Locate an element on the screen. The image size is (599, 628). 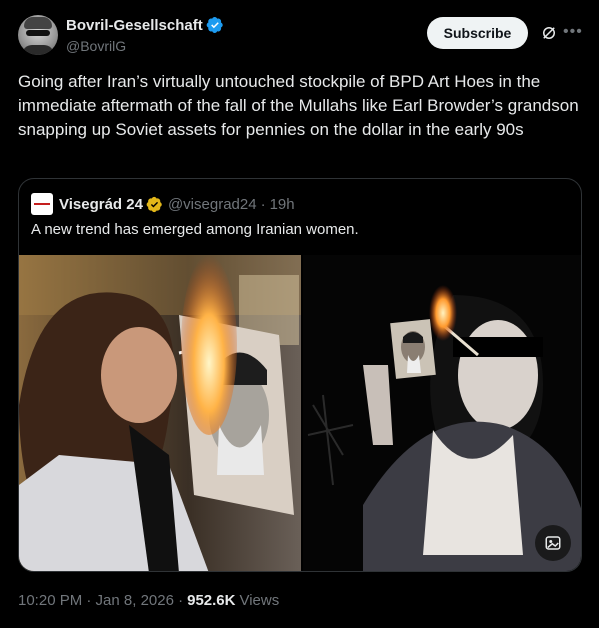
quoted-display-name: Visegrád 24 is located at coordinates (101, 204).